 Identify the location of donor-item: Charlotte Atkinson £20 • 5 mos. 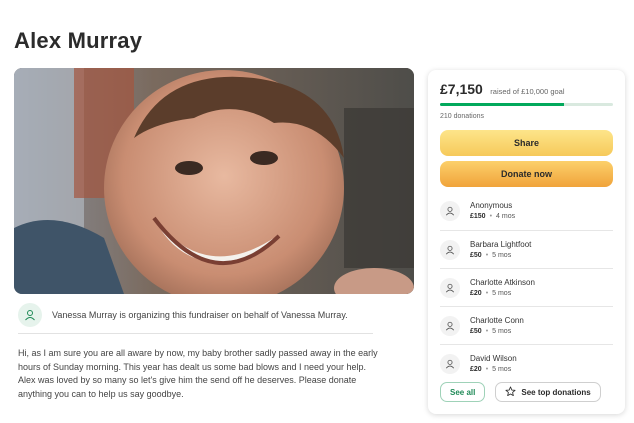
(526, 287).